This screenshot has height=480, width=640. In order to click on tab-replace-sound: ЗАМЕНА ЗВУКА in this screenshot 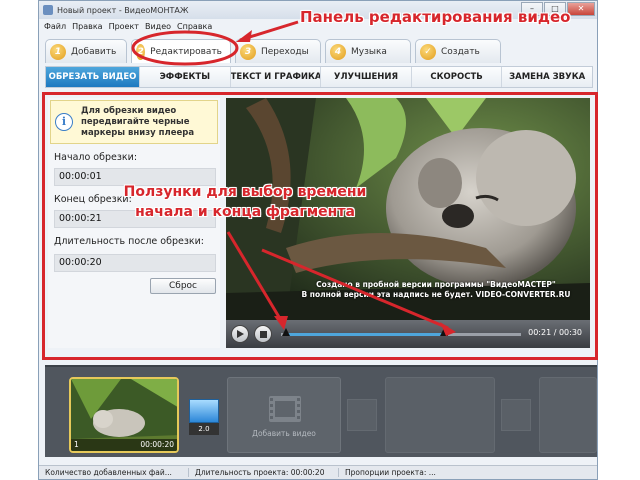, I will do `click(547, 77)`.